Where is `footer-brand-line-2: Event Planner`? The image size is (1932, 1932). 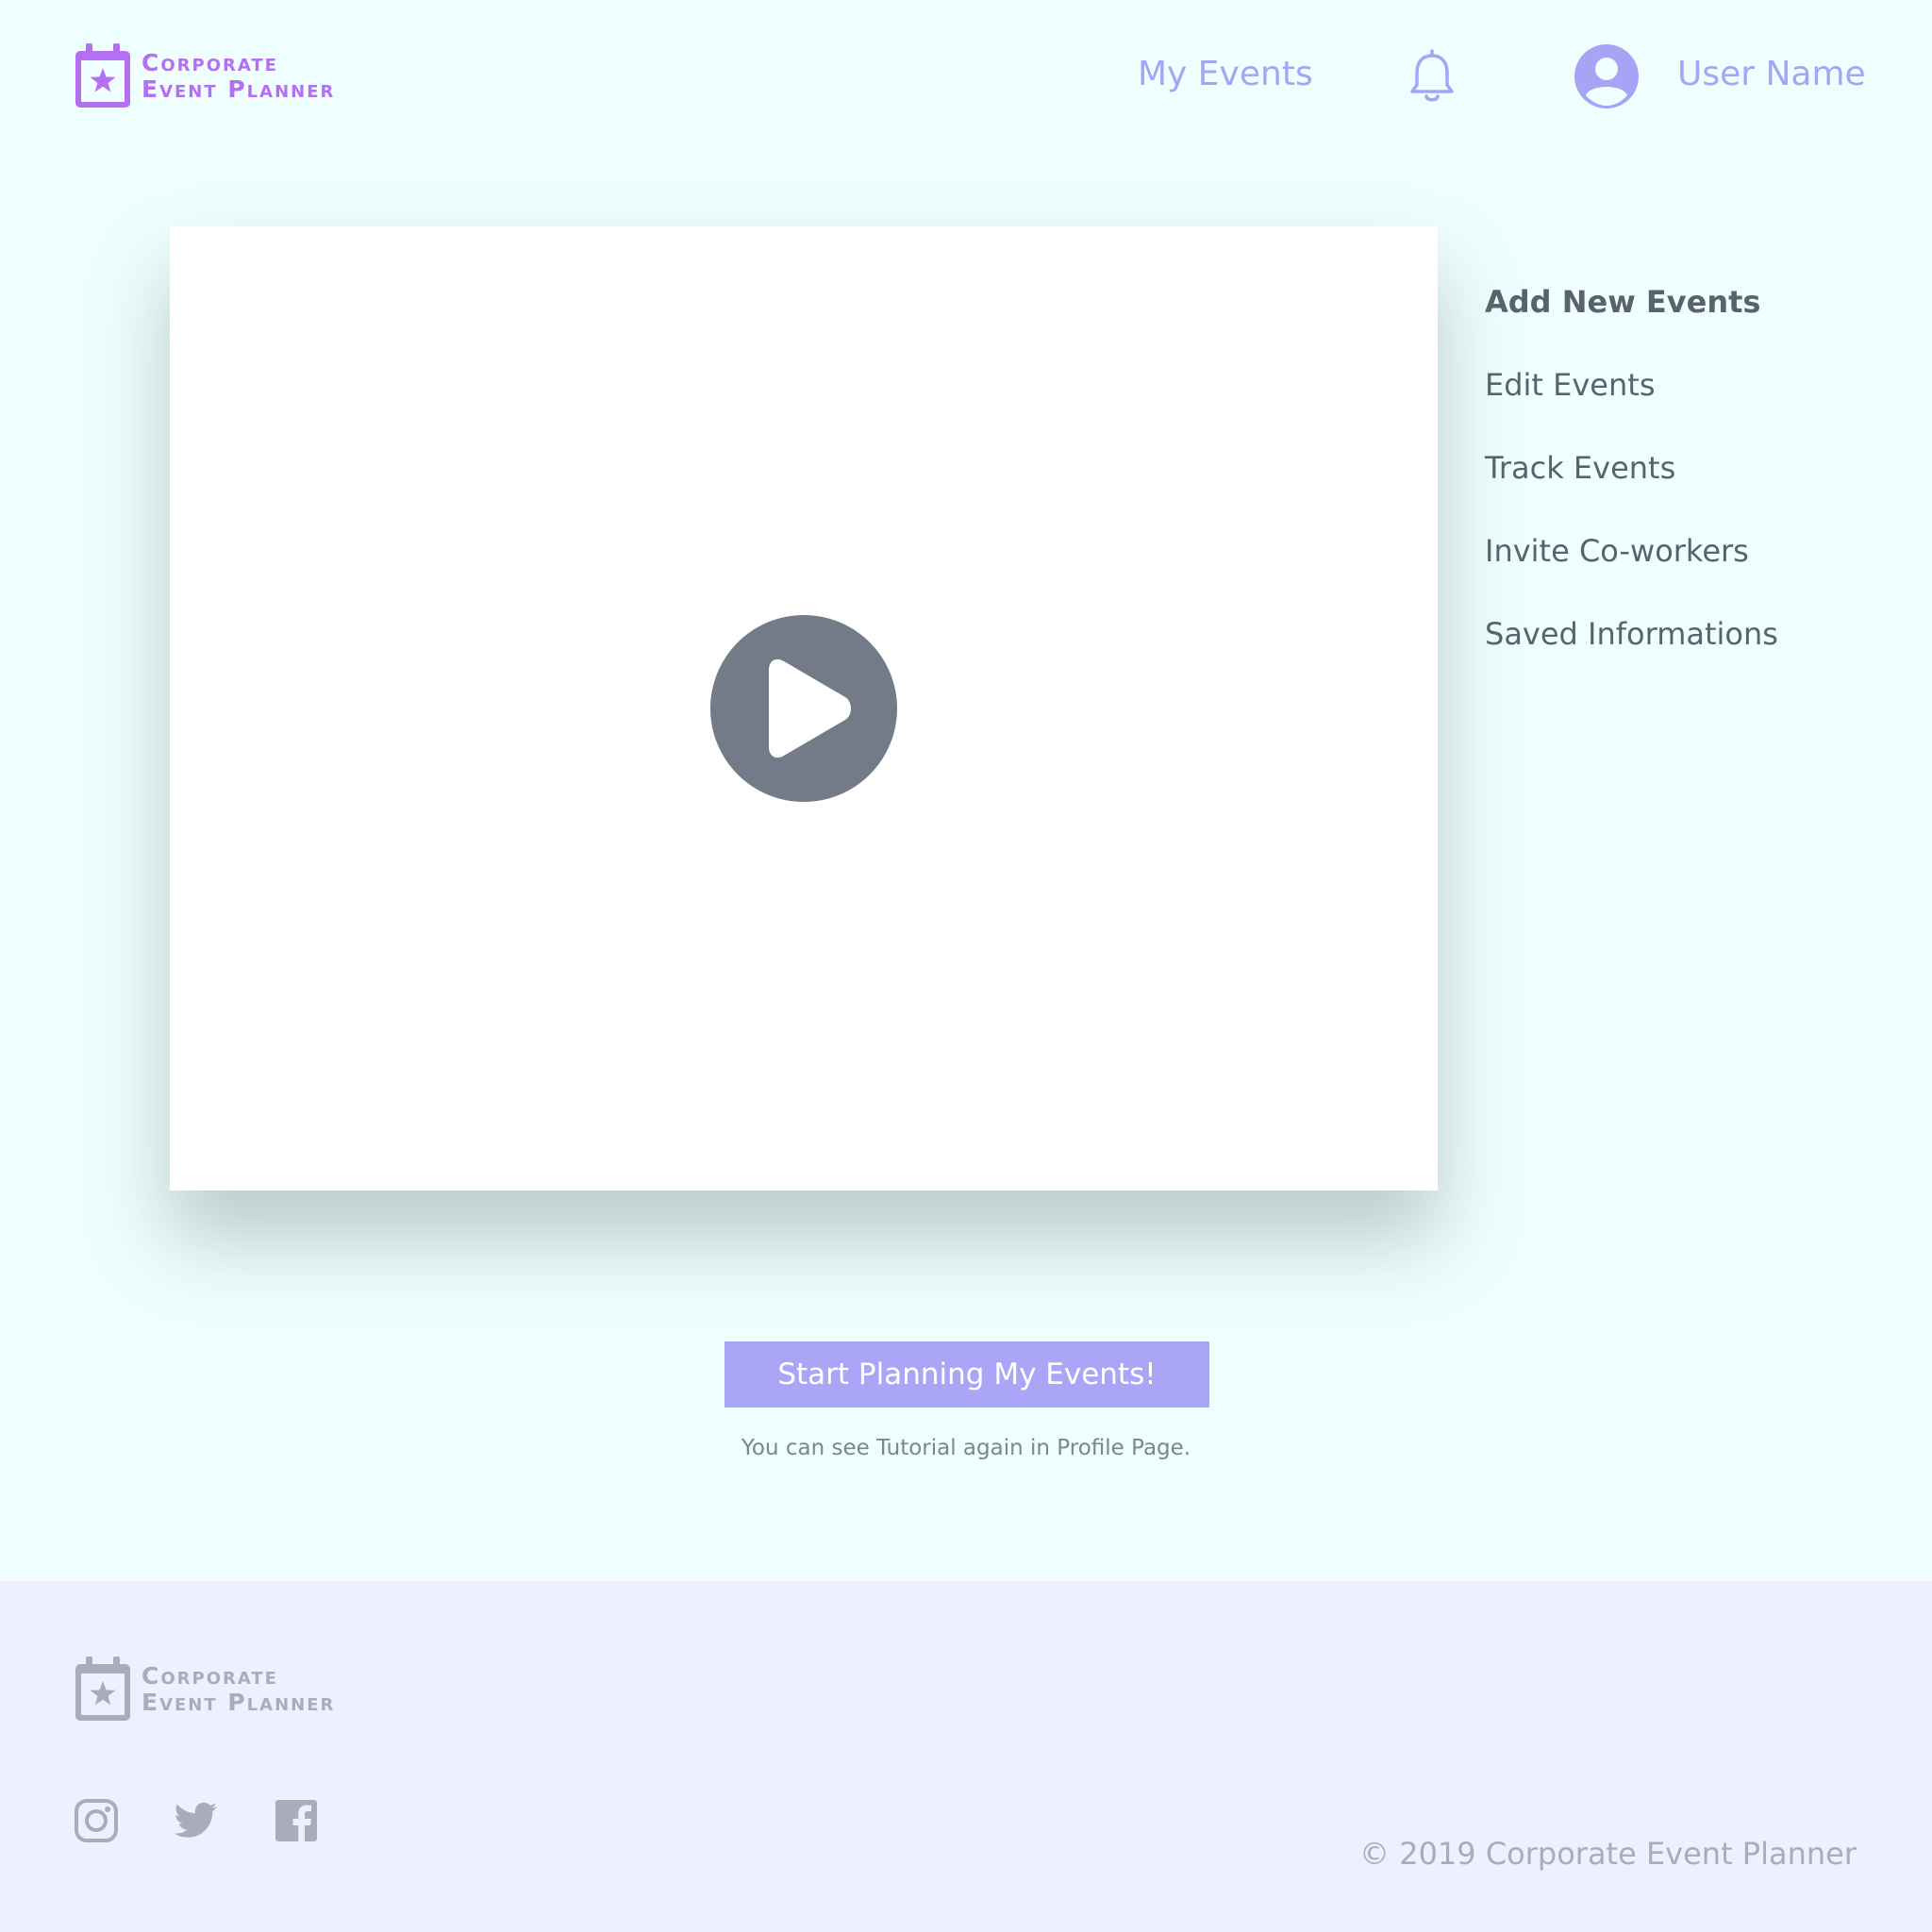 footer-brand-line-2: Event Planner is located at coordinates (239, 1702).